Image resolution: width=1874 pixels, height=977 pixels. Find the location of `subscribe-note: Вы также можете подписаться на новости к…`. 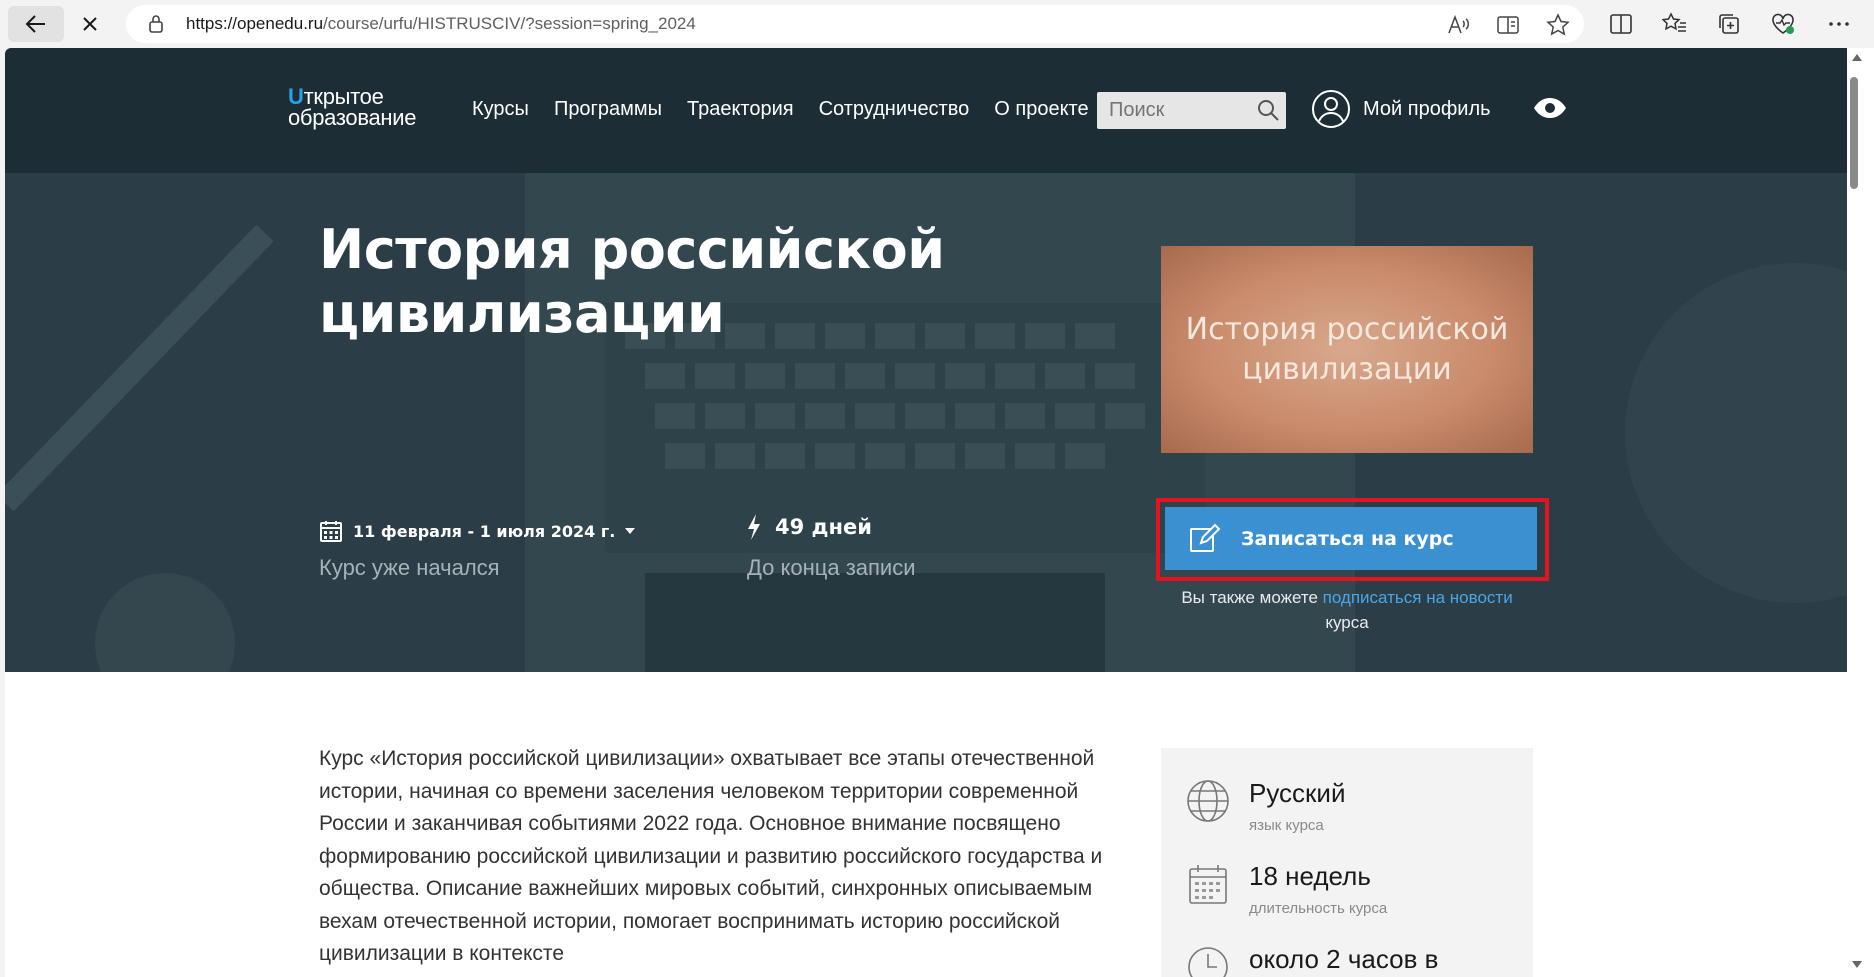

subscribe-note: Вы также можете подписаться на новости к… is located at coordinates (1347, 610).